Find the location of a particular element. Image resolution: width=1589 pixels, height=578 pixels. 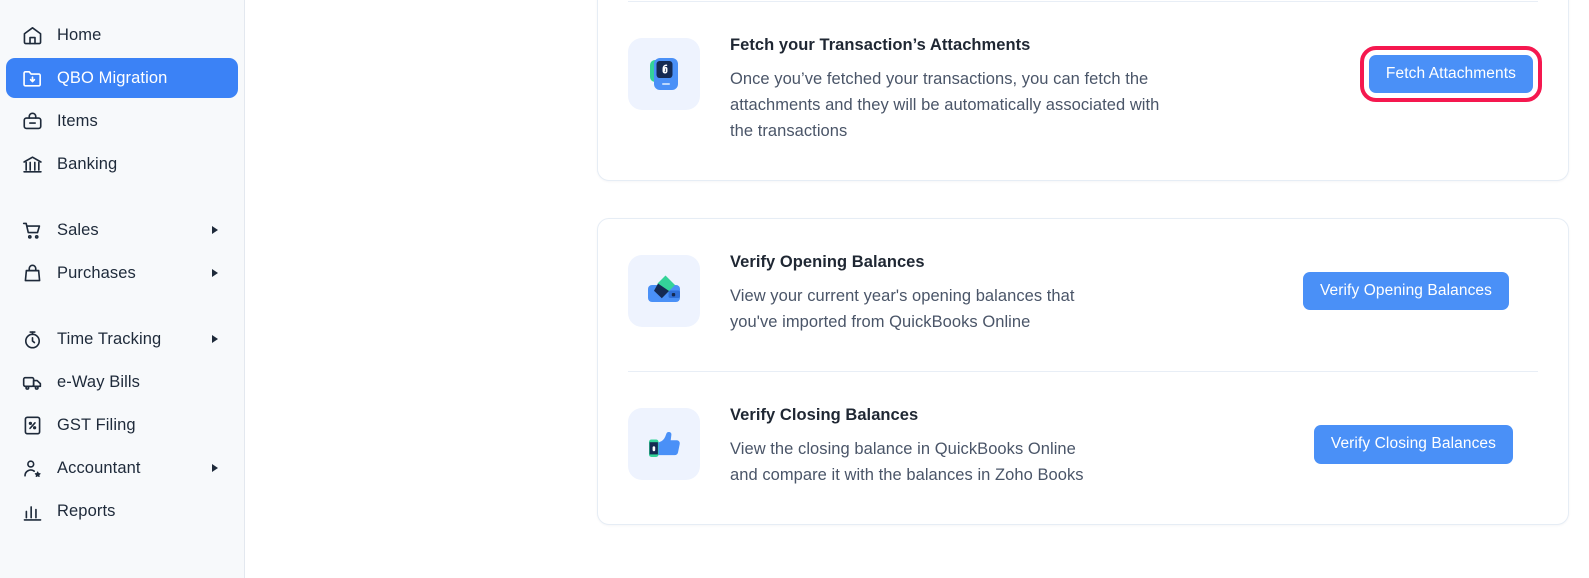

sidebar-item-time-tracking: Time Tracking is located at coordinates (122, 339).